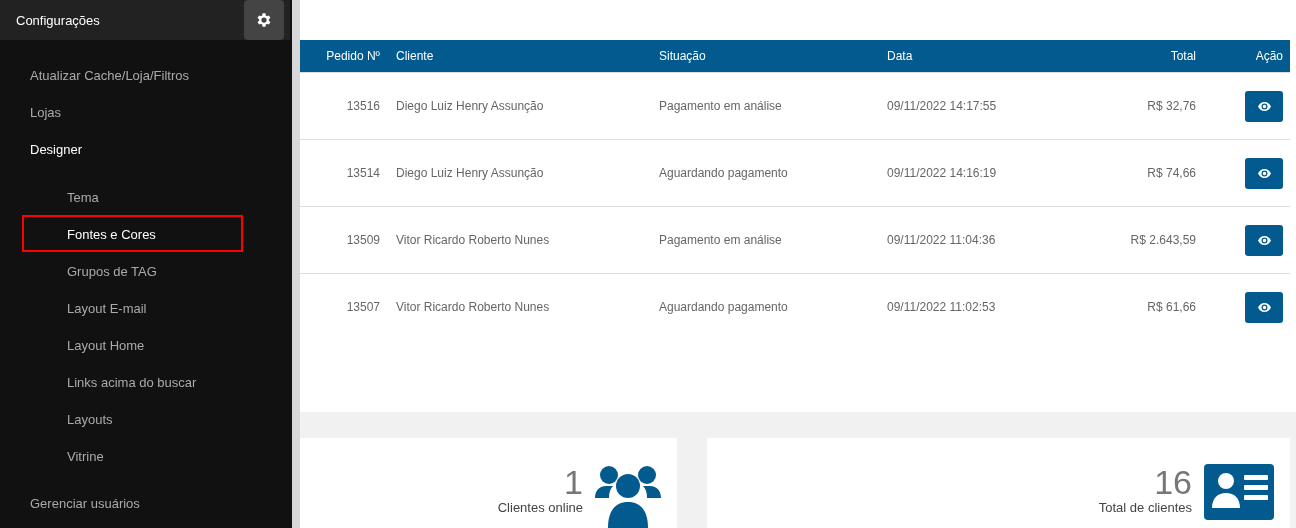 The height and width of the screenshot is (528, 1296). What do you see at coordinates (132, 270) in the screenshot?
I see `submenu-item: Grupos de TAG` at bounding box center [132, 270].